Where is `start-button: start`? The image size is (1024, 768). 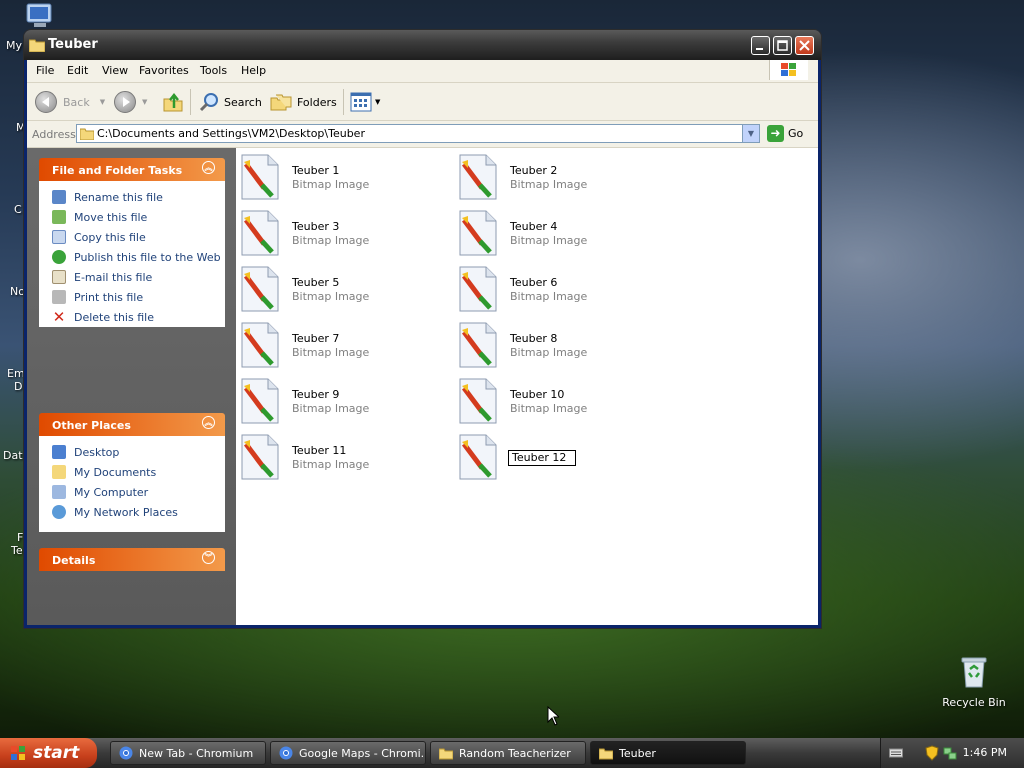
start-button: start is located at coordinates (48, 753).